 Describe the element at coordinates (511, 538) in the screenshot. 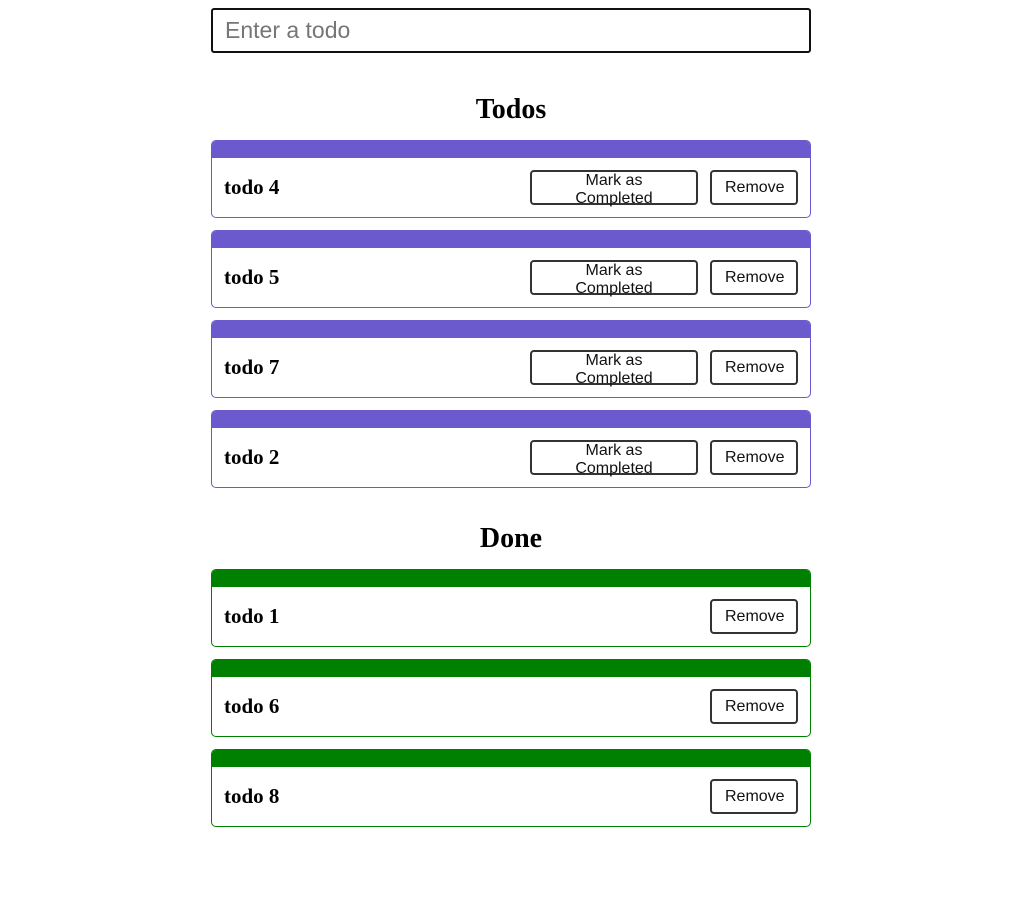

I see `done-heading: Done` at that location.